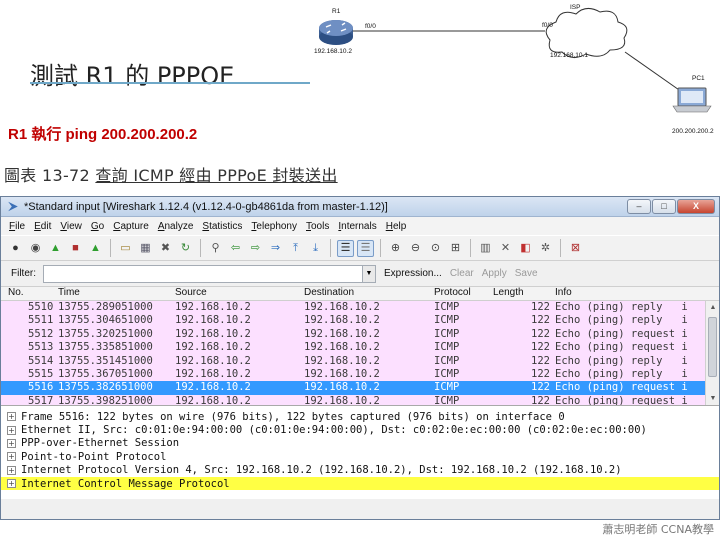 This screenshot has height=540, width=720. What do you see at coordinates (105, 387) in the screenshot?
I see `packet-time: 13755.382651000` at bounding box center [105, 387].